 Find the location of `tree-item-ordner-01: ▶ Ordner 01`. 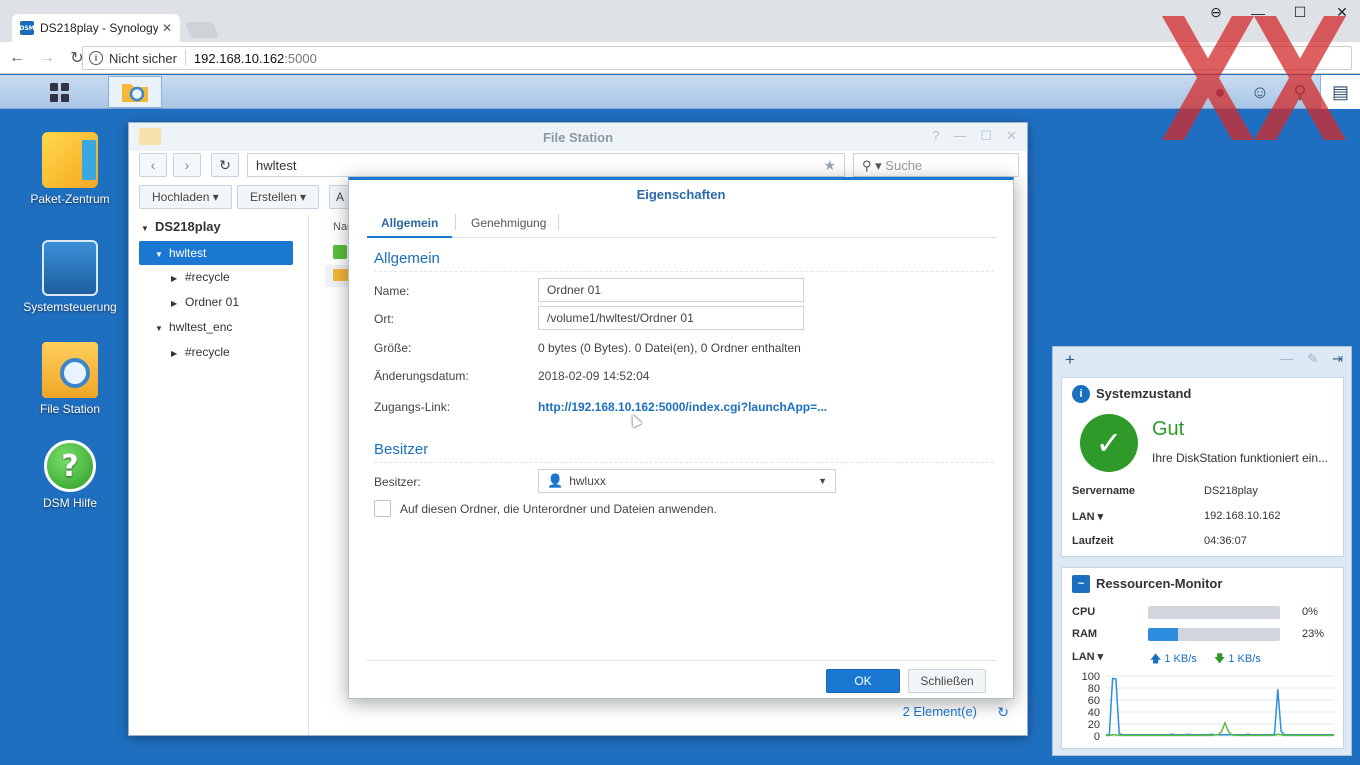

tree-item-ordner-01: ▶ Ordner 01 is located at coordinates (205, 302).